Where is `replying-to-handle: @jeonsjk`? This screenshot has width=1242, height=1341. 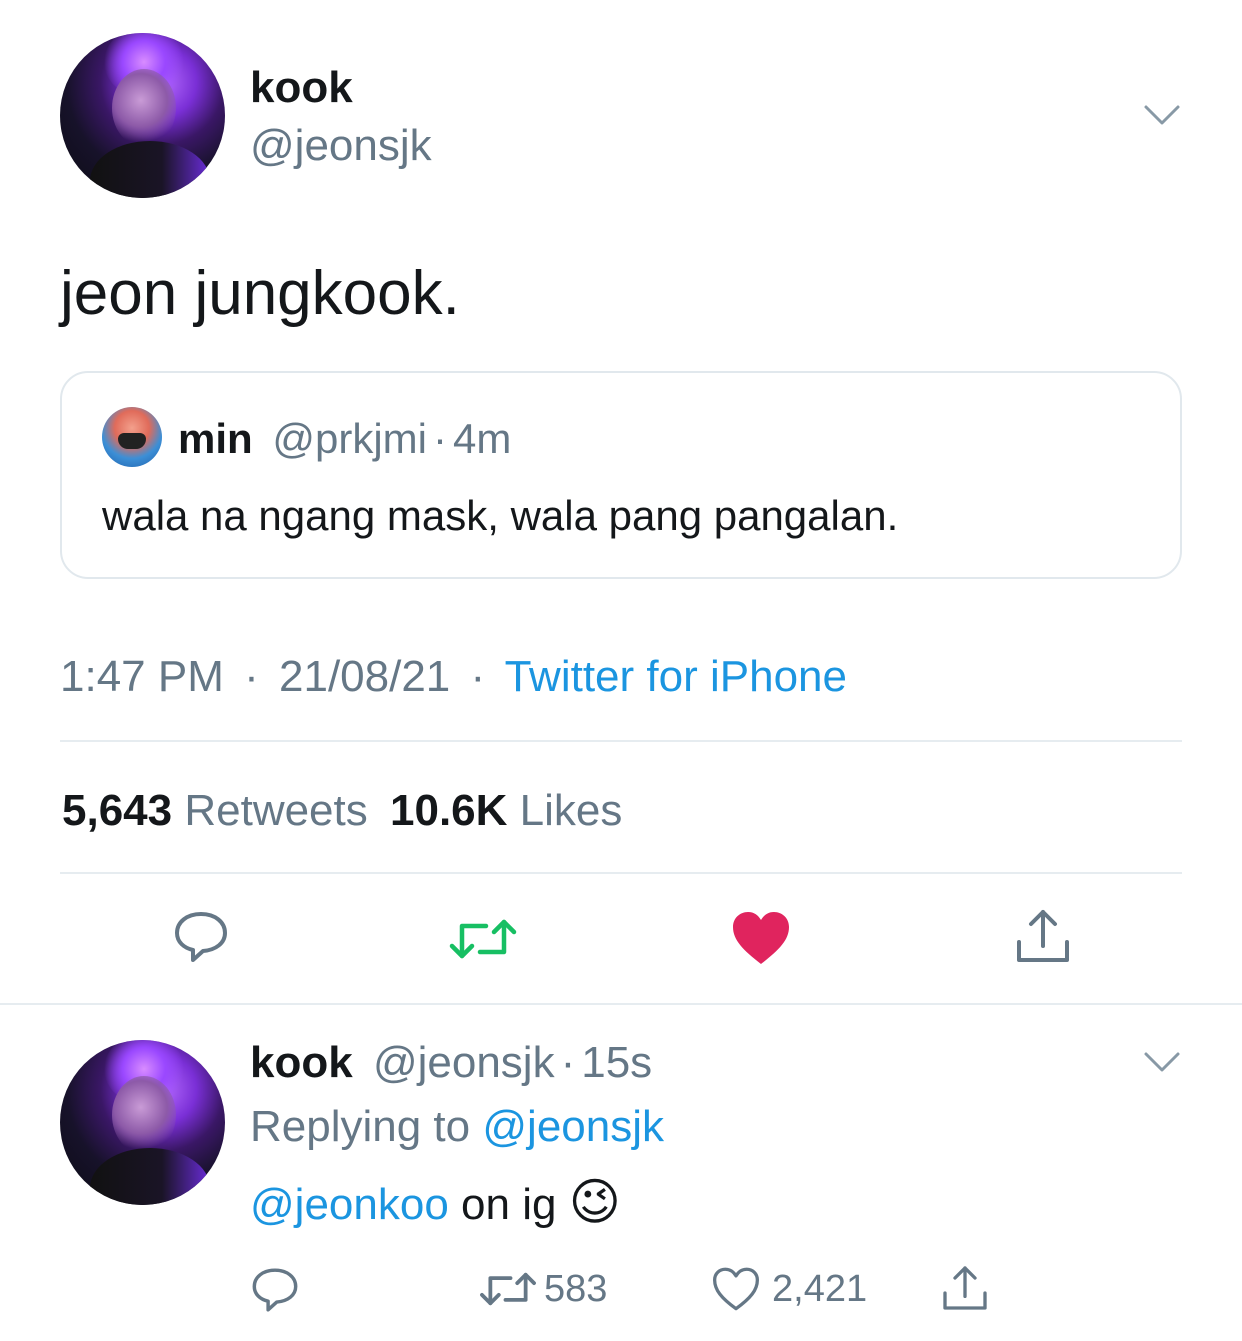
replying-to-handle: @jeonsjk is located at coordinates (573, 1126).